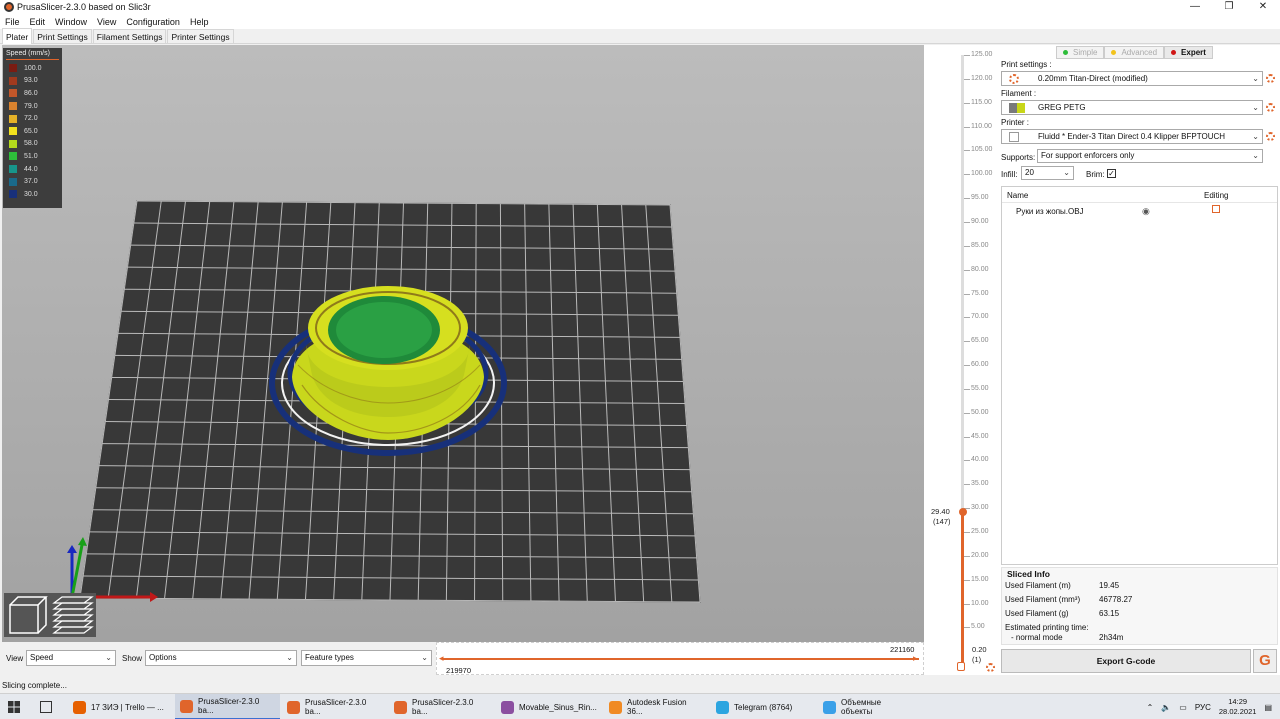 The image size is (1280, 719). Describe the element at coordinates (1238, 701) in the screenshot. I see `clock-time: 14:29` at that location.